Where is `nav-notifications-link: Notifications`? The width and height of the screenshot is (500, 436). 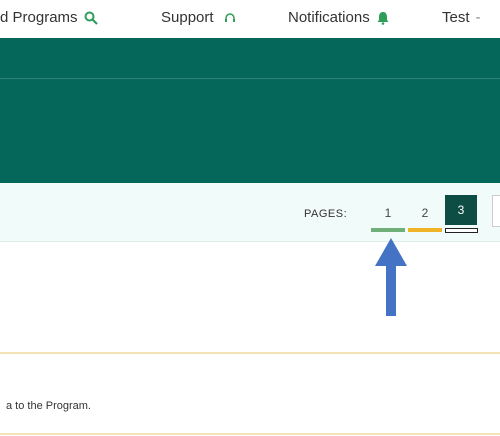
nav-notifications-link: Notifications is located at coordinates (339, 17).